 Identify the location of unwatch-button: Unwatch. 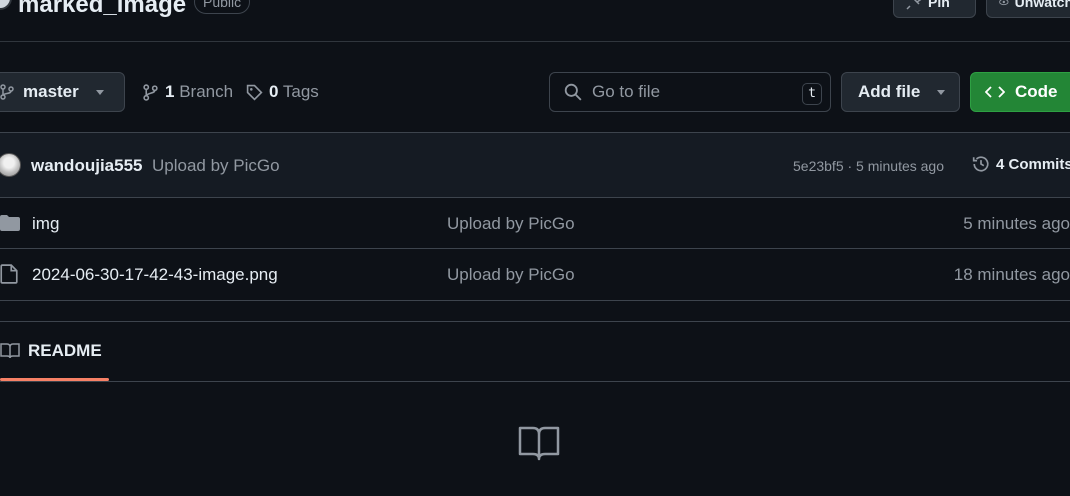
(1028, 9).